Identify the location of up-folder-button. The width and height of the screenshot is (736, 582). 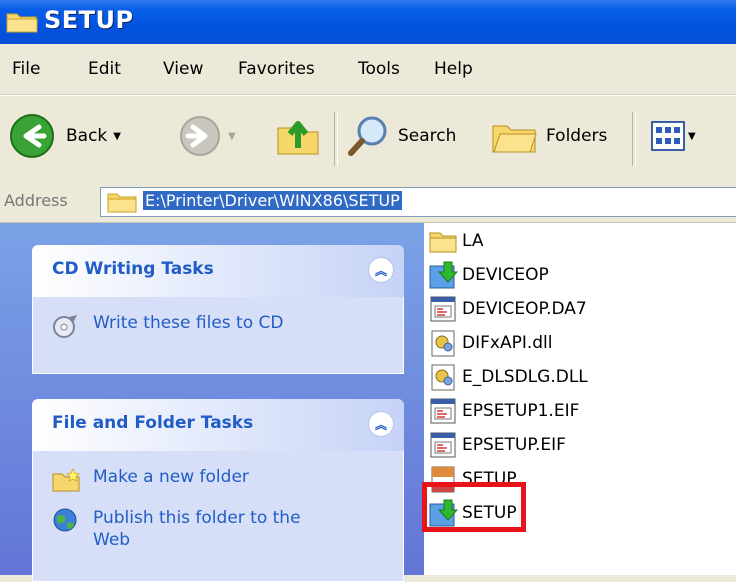
(298, 136).